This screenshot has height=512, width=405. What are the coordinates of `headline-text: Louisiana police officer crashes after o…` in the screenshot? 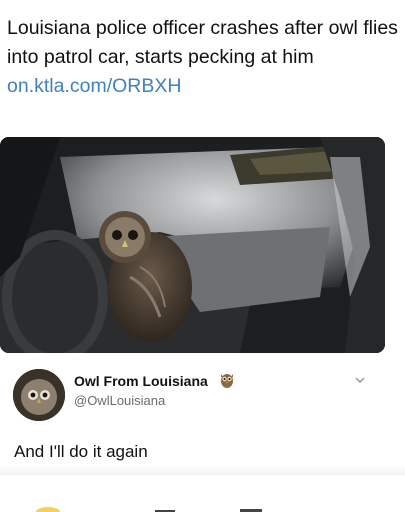 It's located at (202, 42).